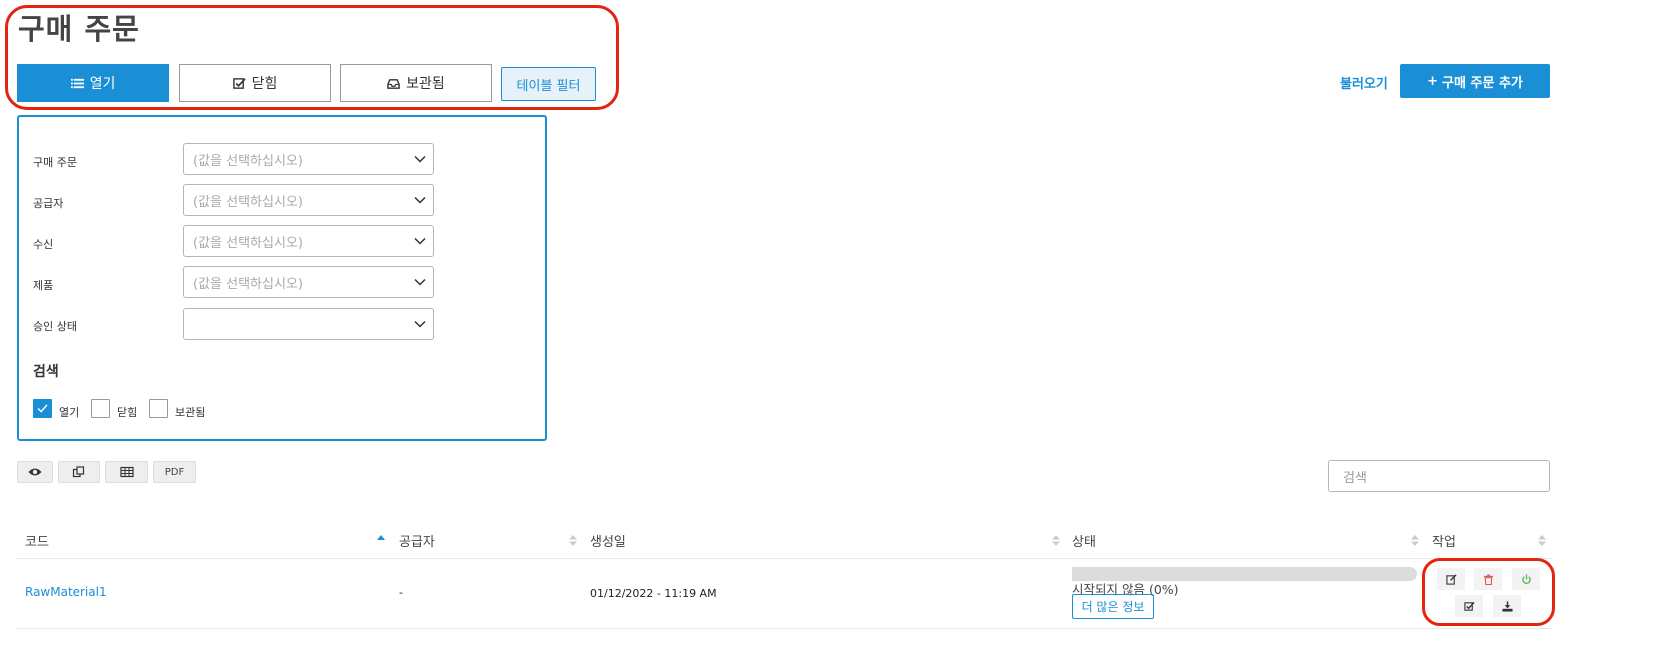 Image resolution: width=1669 pixels, height=671 pixels. I want to click on checkbox-archived, so click(158, 408).